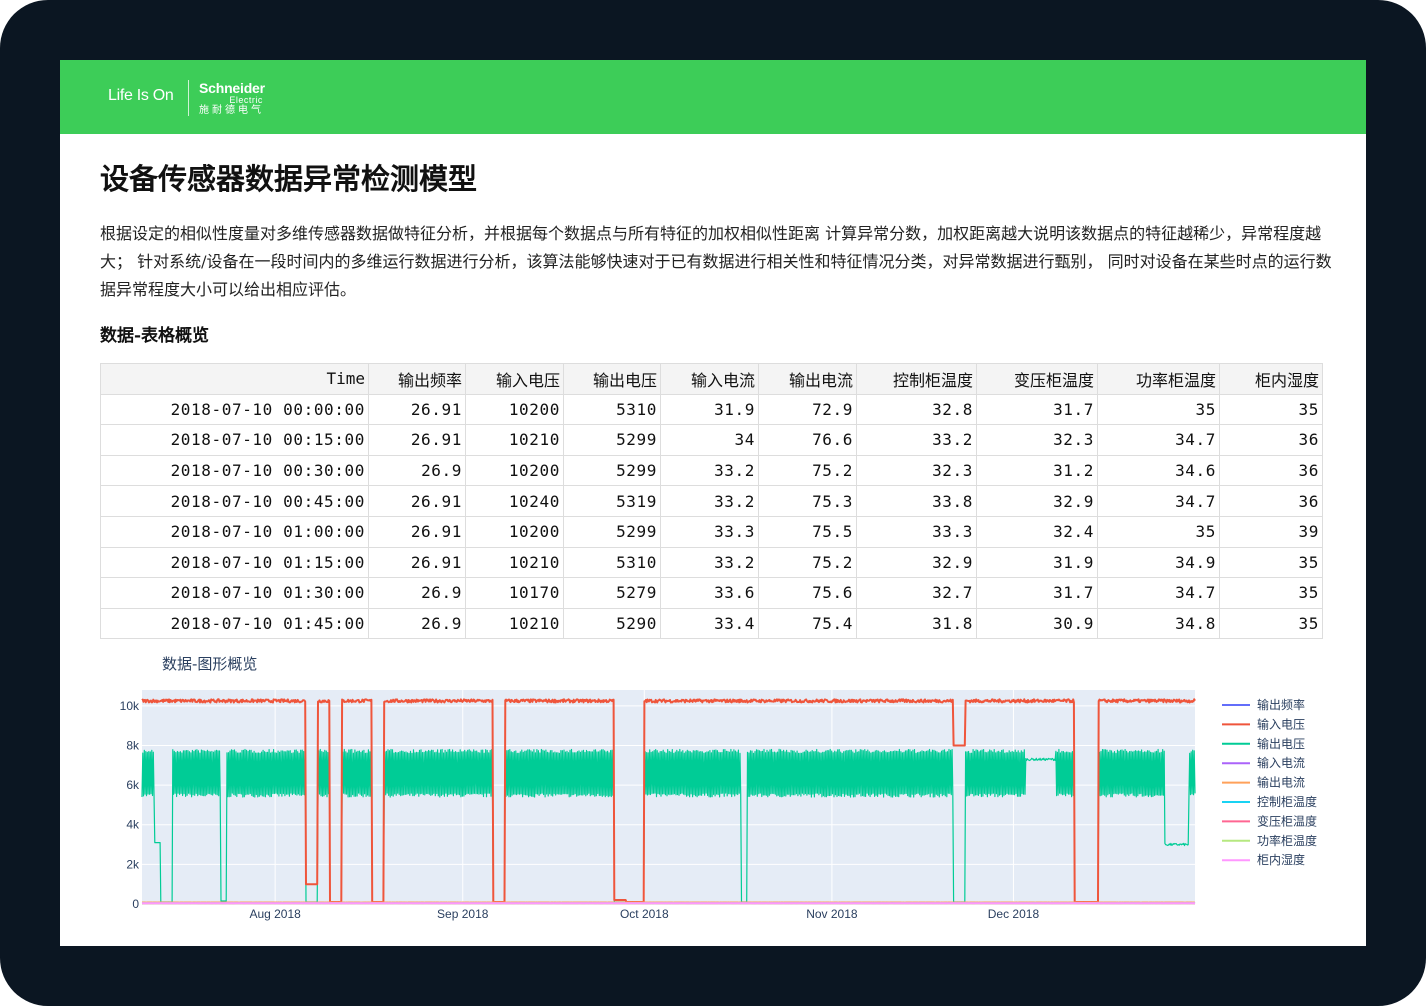 The image size is (1426, 1006). Describe the element at coordinates (916, 593) in the screenshot. I see `table-cell: 32.7` at that location.